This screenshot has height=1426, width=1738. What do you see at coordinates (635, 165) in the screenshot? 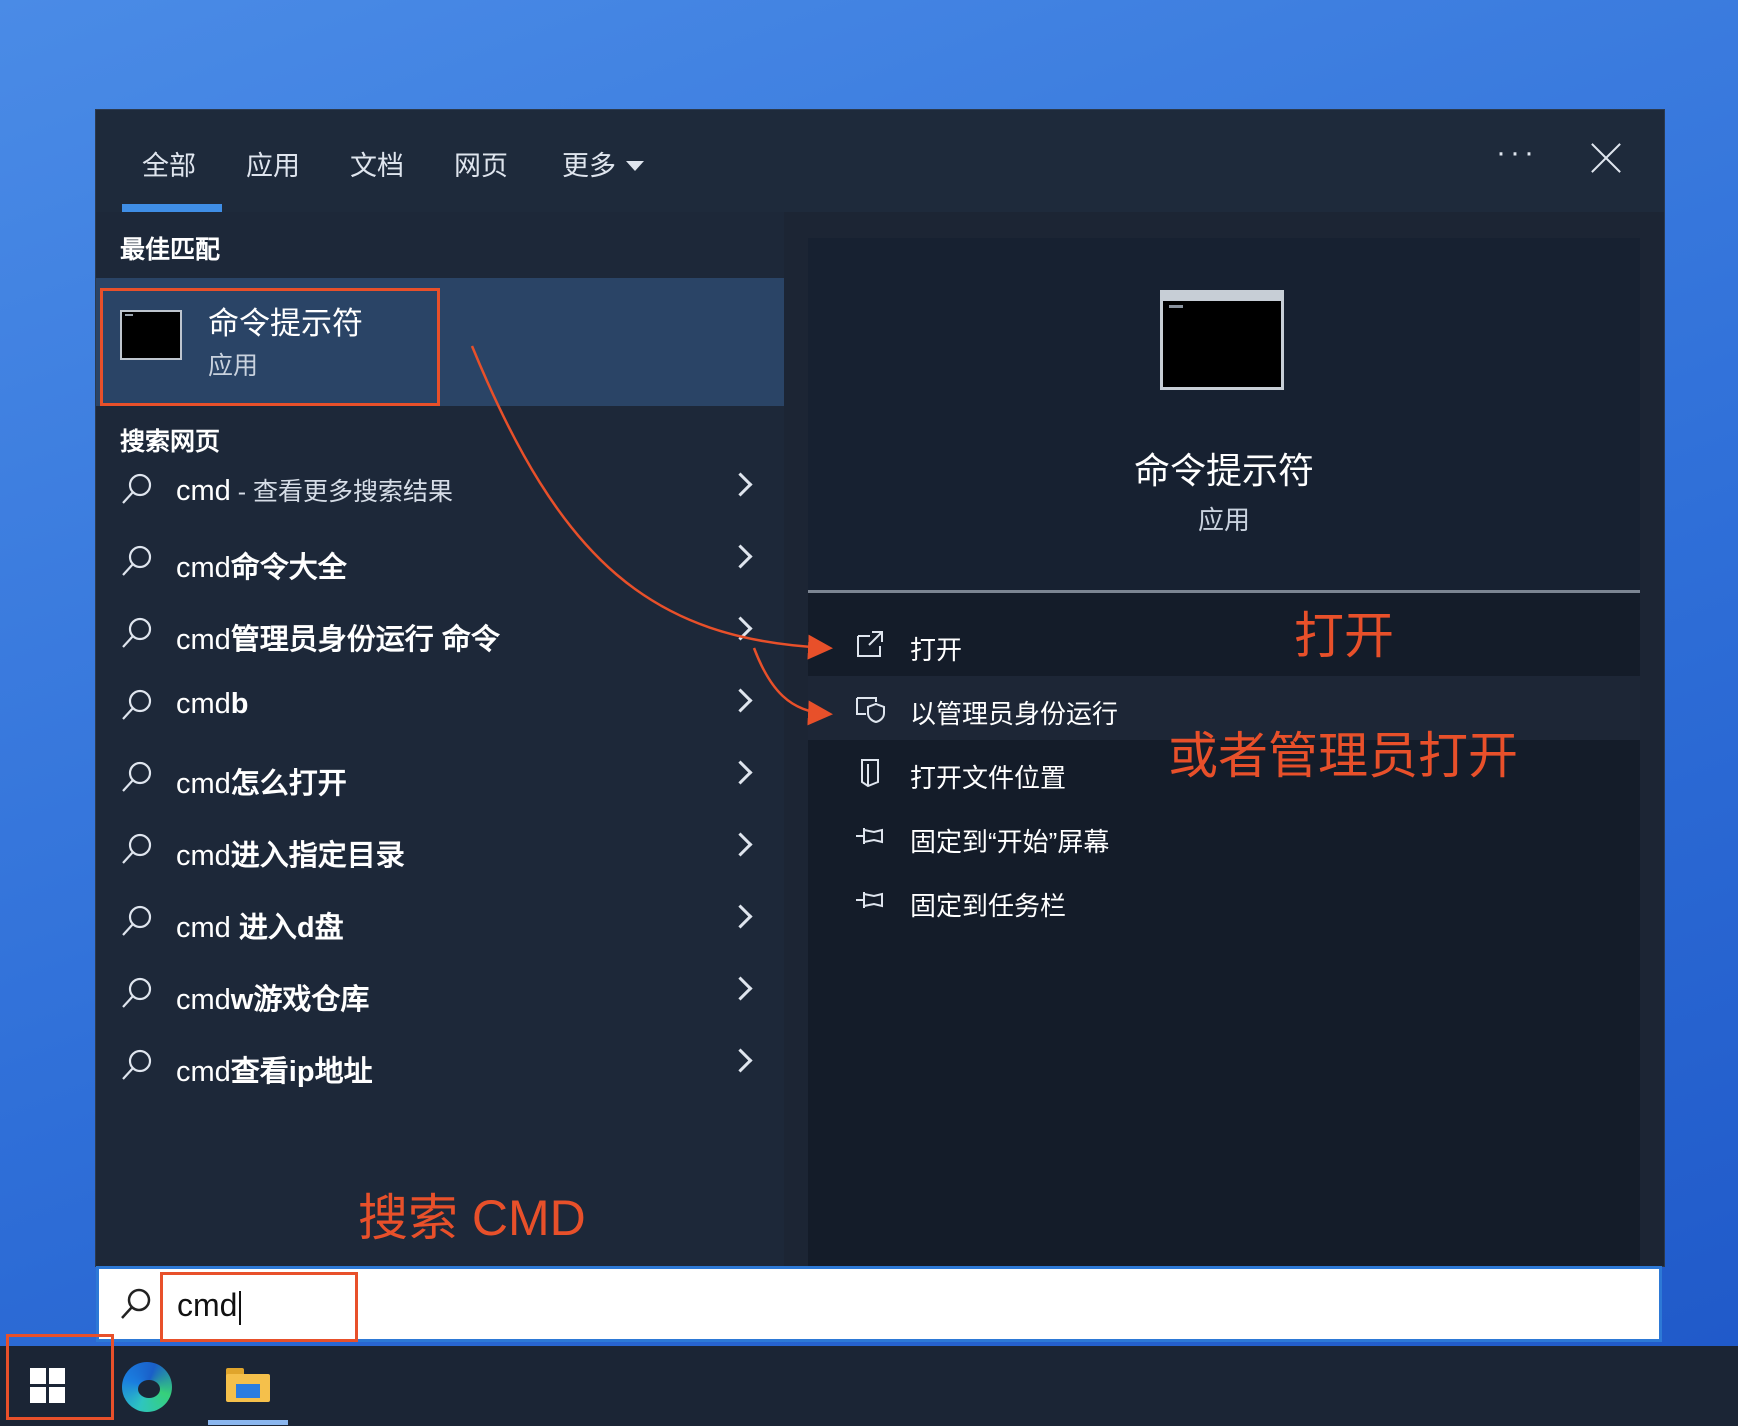
I see `chevron-down-icon` at bounding box center [635, 165].